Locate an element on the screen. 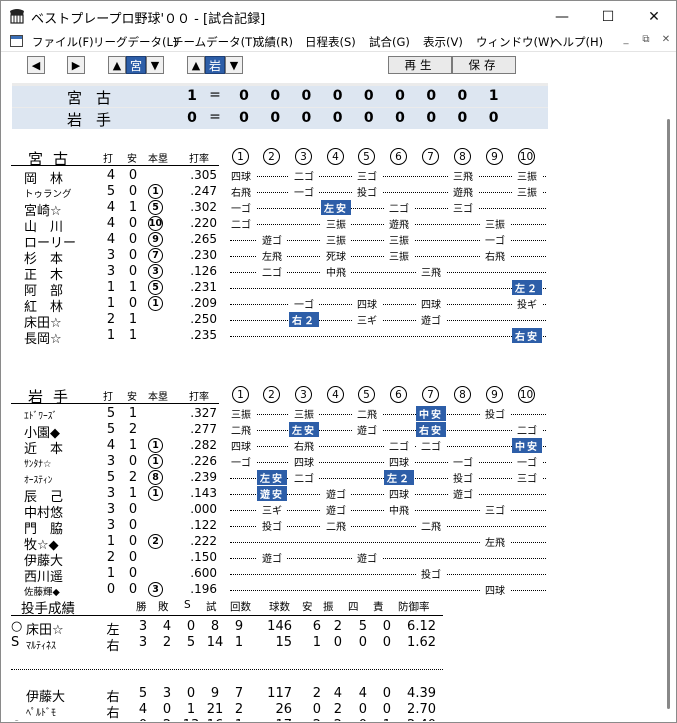  batter-row: ローリー 4 0 9.265 遊ゴ 三振 三振 一ゴ is located at coordinates (331, 241).